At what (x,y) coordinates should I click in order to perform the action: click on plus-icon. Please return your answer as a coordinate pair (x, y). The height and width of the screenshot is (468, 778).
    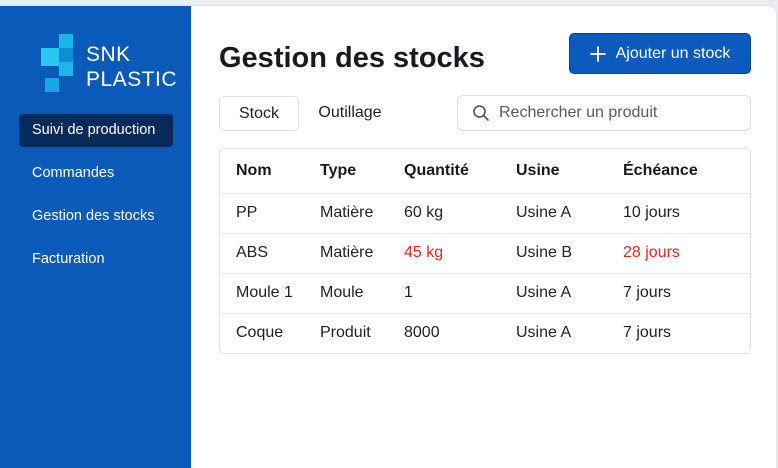
    Looking at the image, I should click on (597, 53).